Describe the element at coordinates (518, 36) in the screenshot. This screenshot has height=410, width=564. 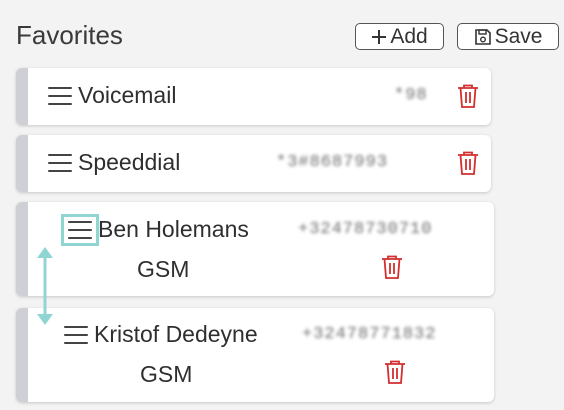
I see `save-button-label: Save` at that location.